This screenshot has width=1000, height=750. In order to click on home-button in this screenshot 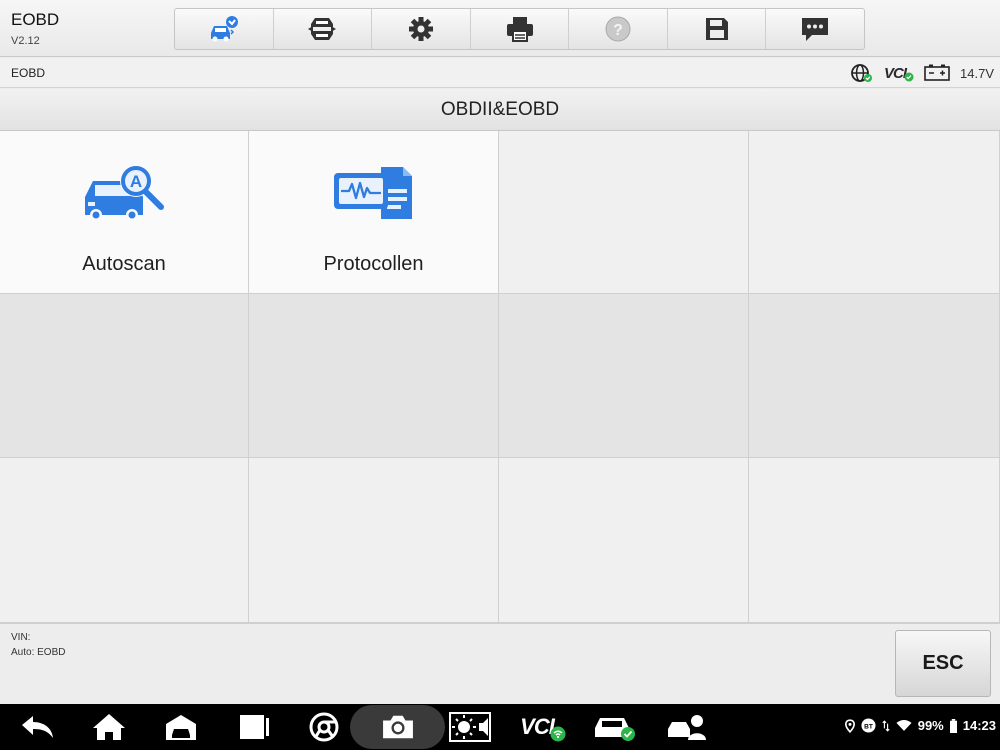, I will do `click(109, 727)`.